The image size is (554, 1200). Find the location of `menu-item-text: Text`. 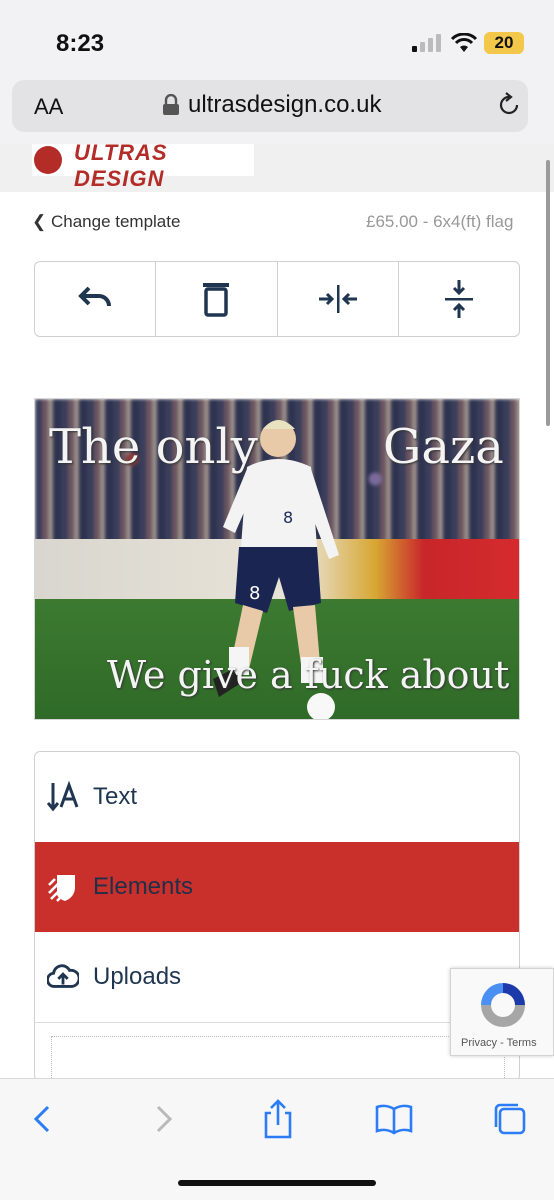

menu-item-text: Text is located at coordinates (277, 797).